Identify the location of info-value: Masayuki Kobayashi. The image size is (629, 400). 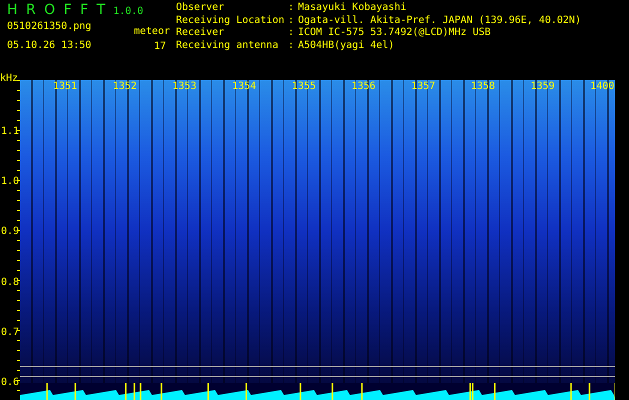
(353, 8).